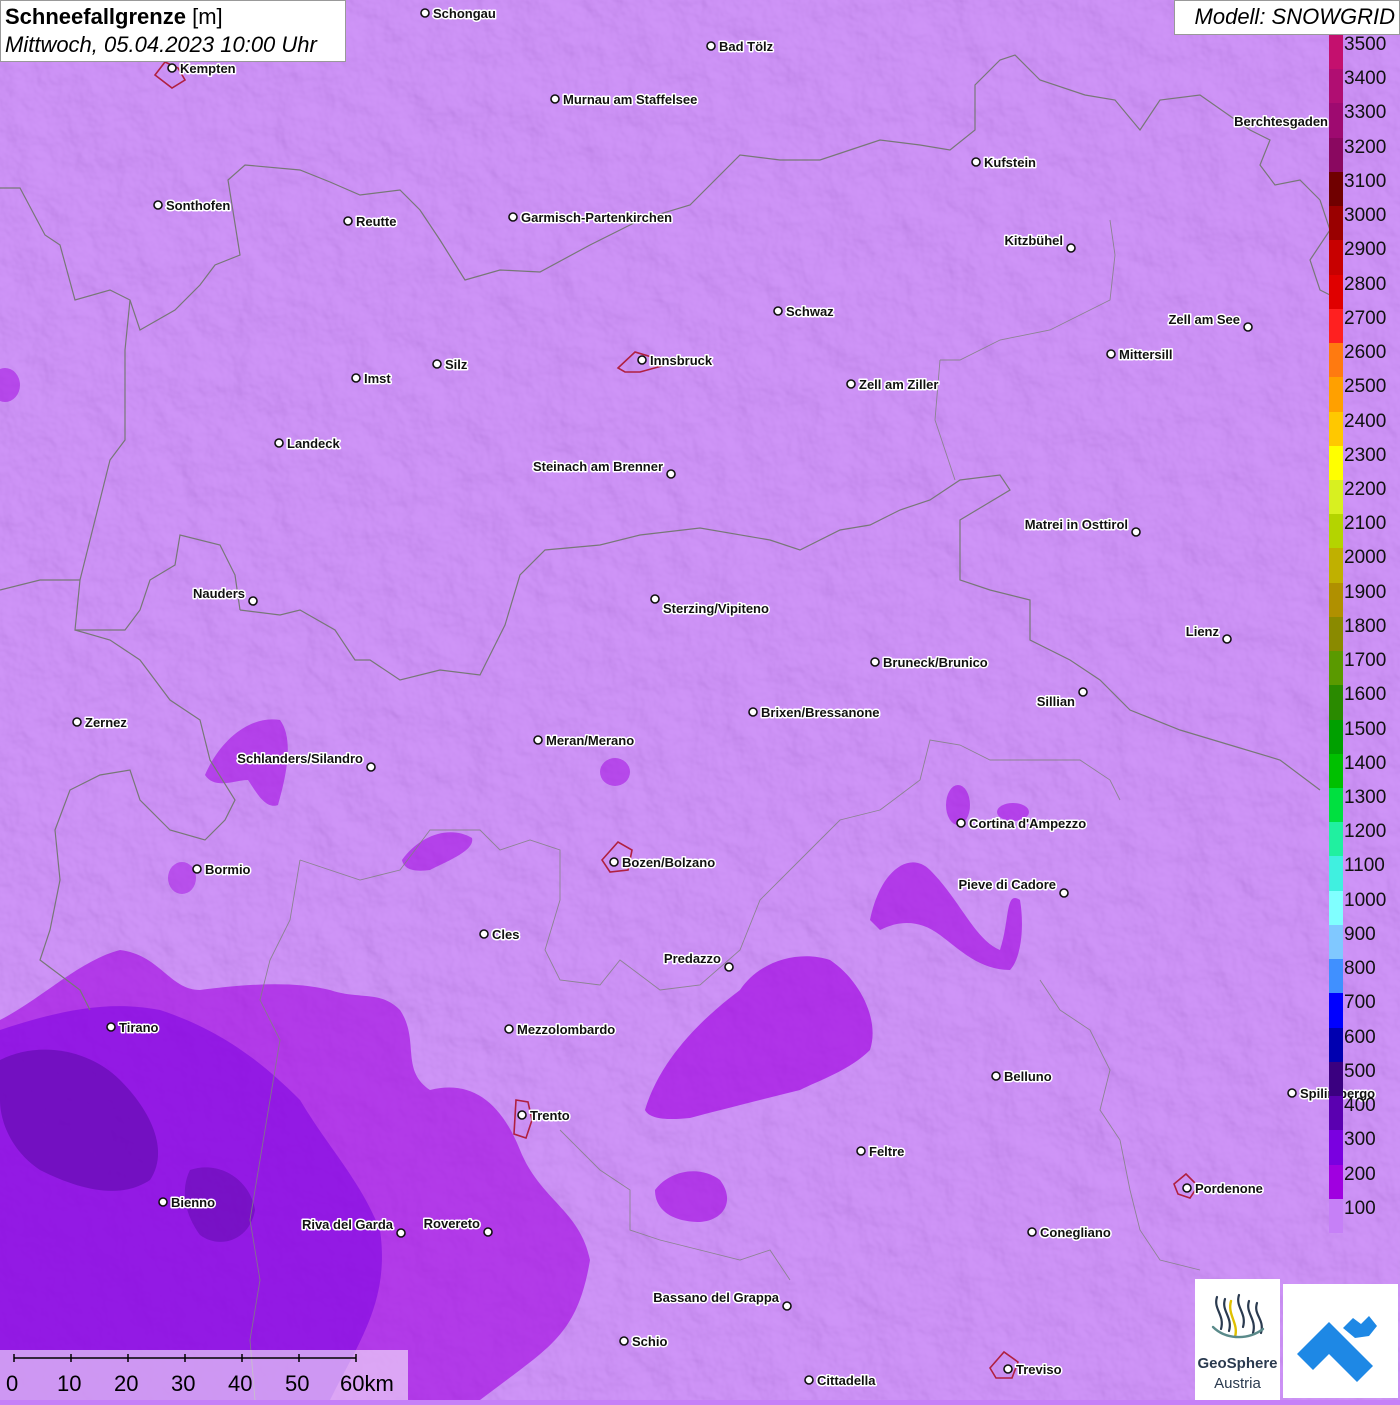 This screenshot has width=1400, height=1405. I want to click on city-marker: Brixen/Bressanone, so click(814, 713).